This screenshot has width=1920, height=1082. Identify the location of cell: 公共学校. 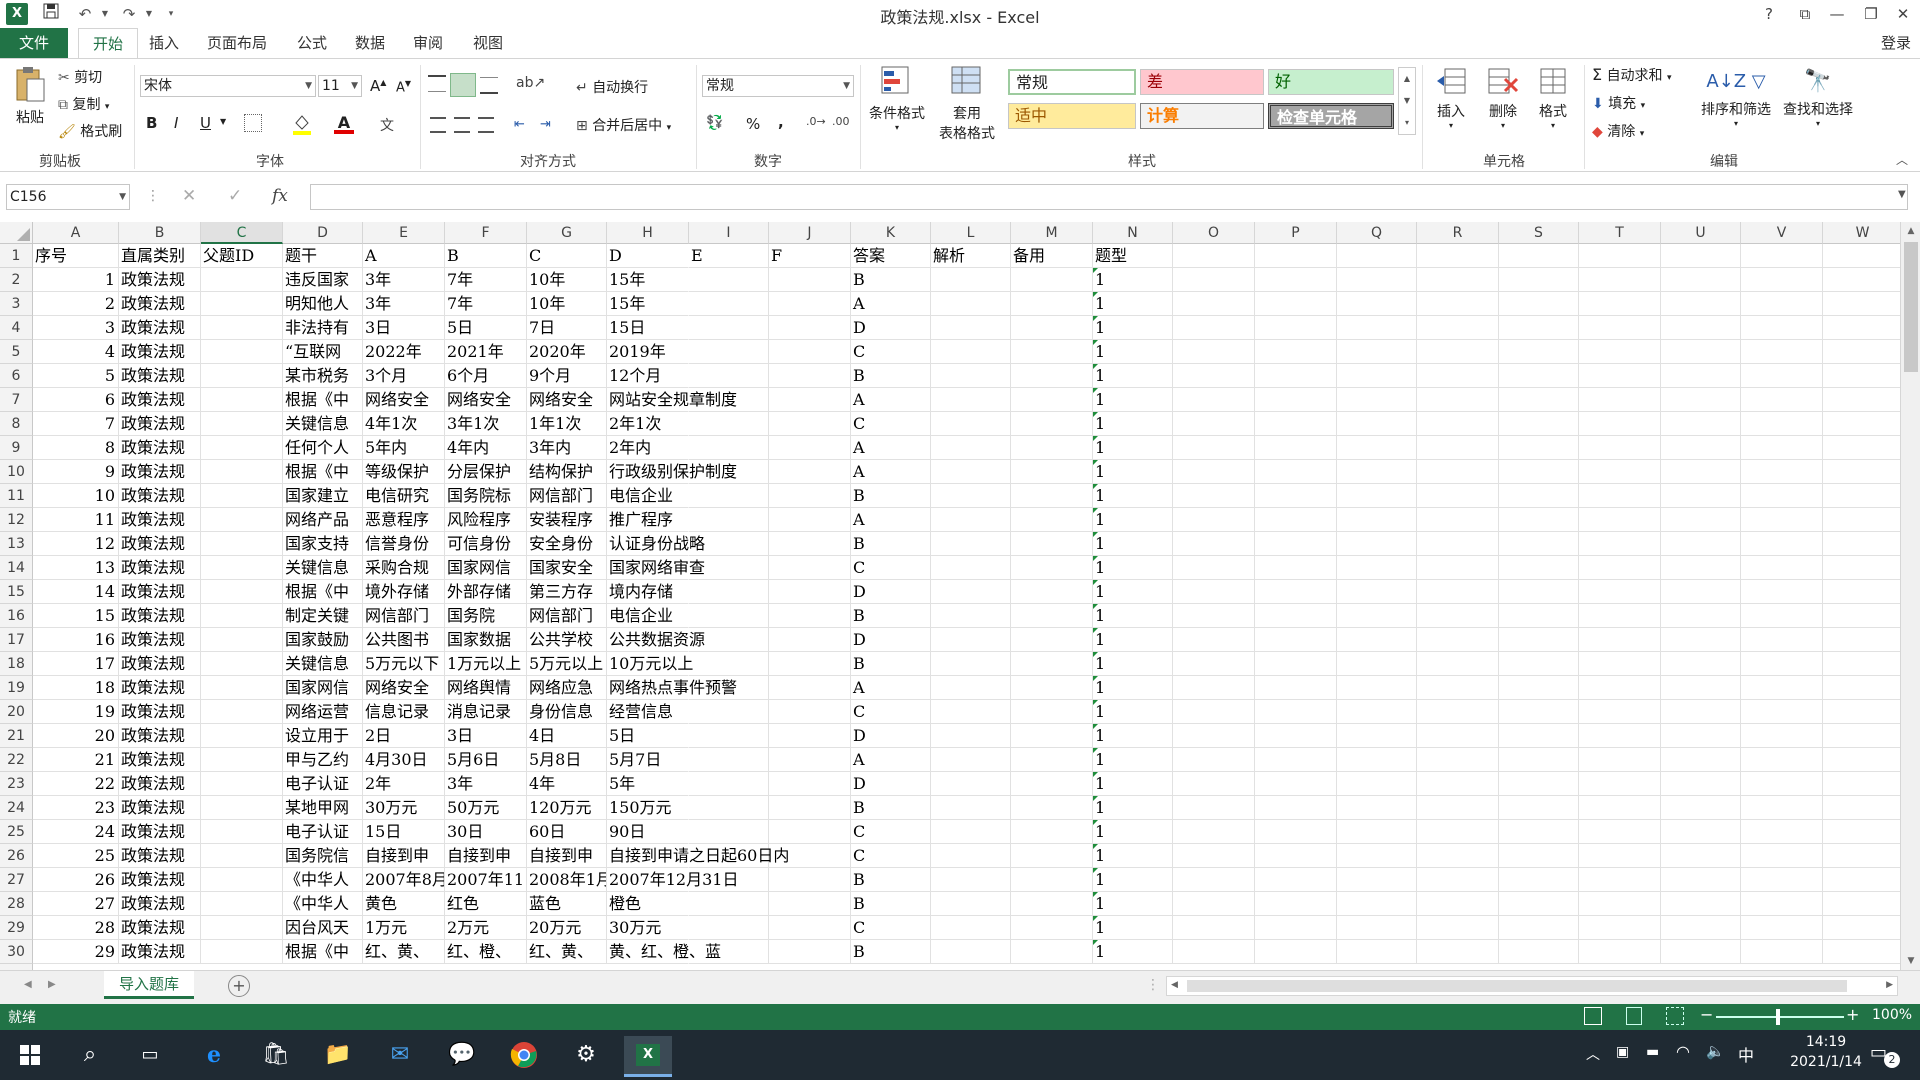
(567, 640).